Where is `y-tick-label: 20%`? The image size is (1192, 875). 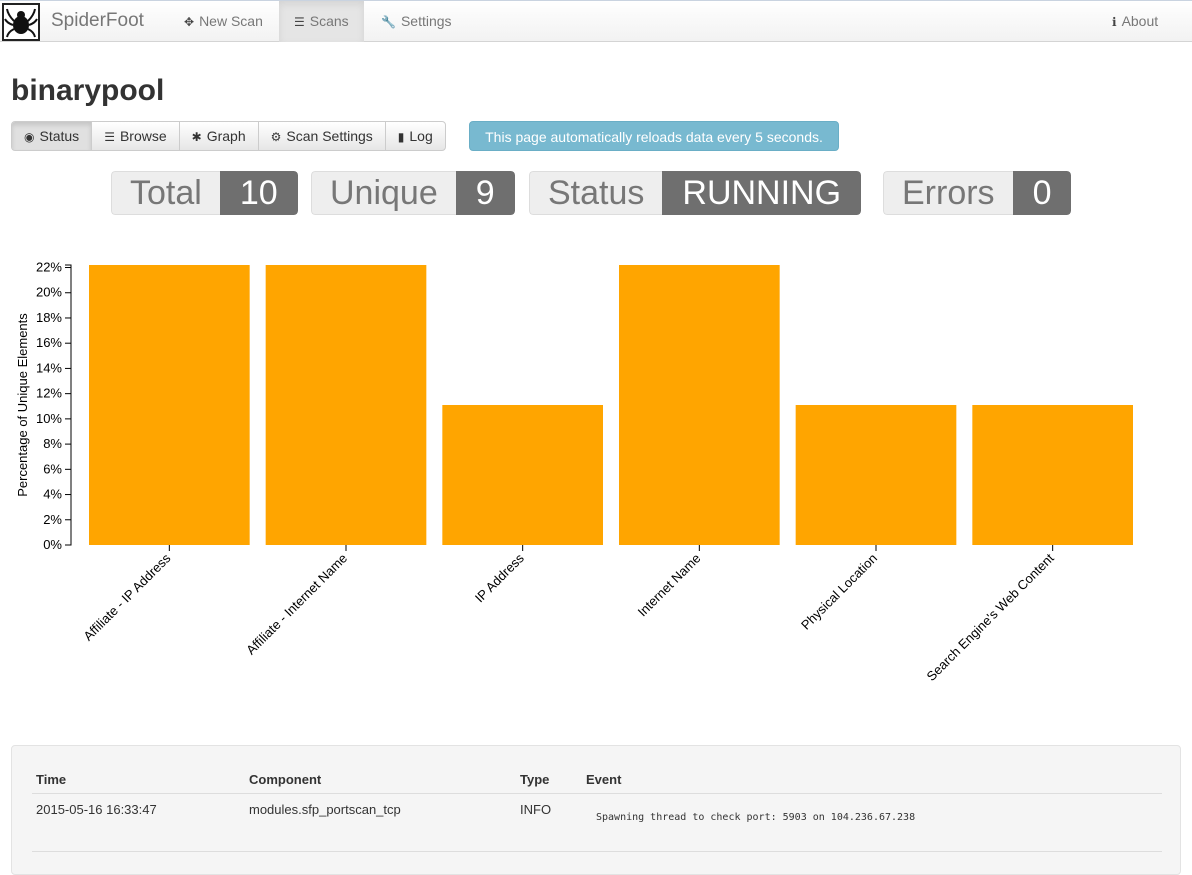 y-tick-label: 20% is located at coordinates (49, 292).